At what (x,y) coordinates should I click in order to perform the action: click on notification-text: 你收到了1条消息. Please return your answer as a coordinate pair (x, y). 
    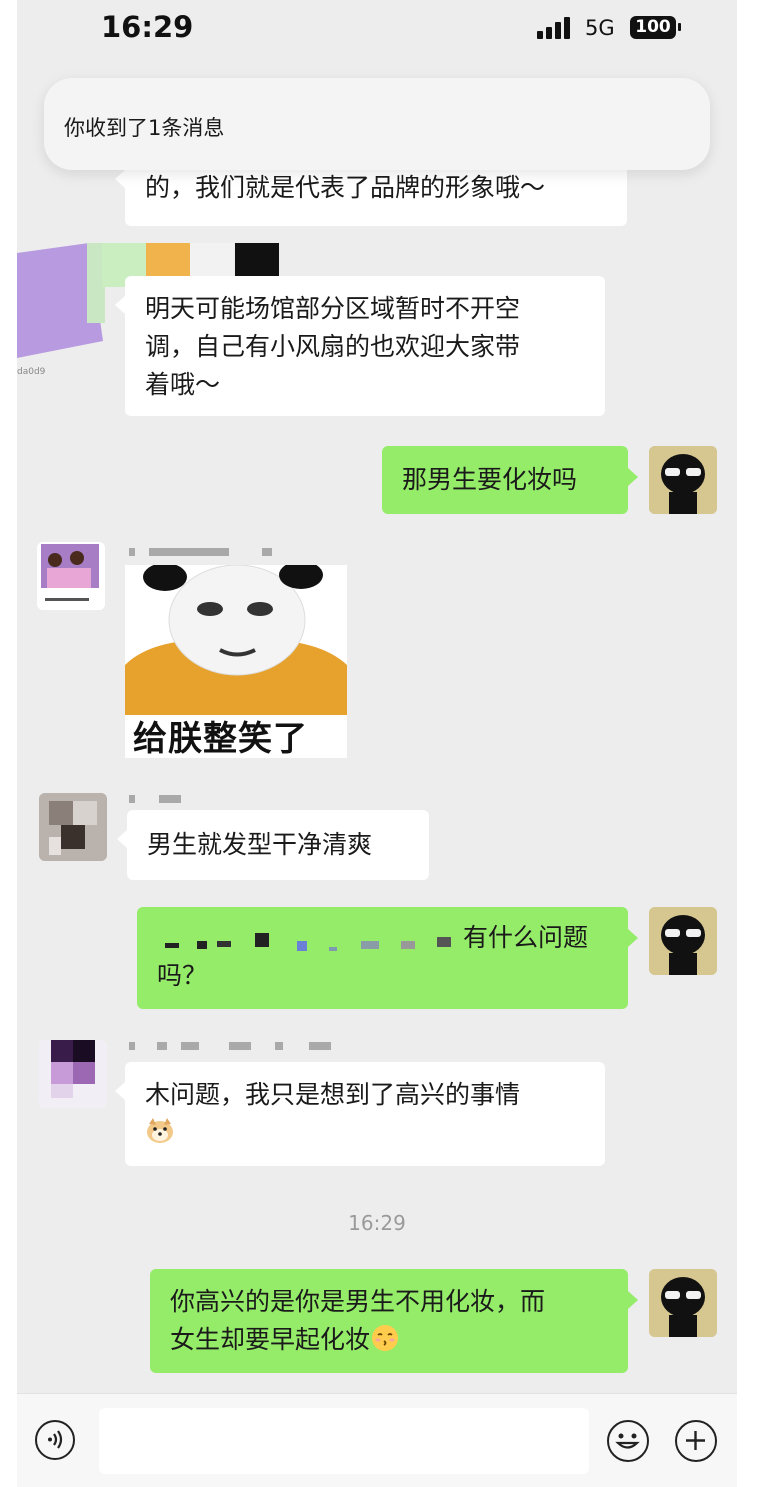
    Looking at the image, I should click on (144, 128).